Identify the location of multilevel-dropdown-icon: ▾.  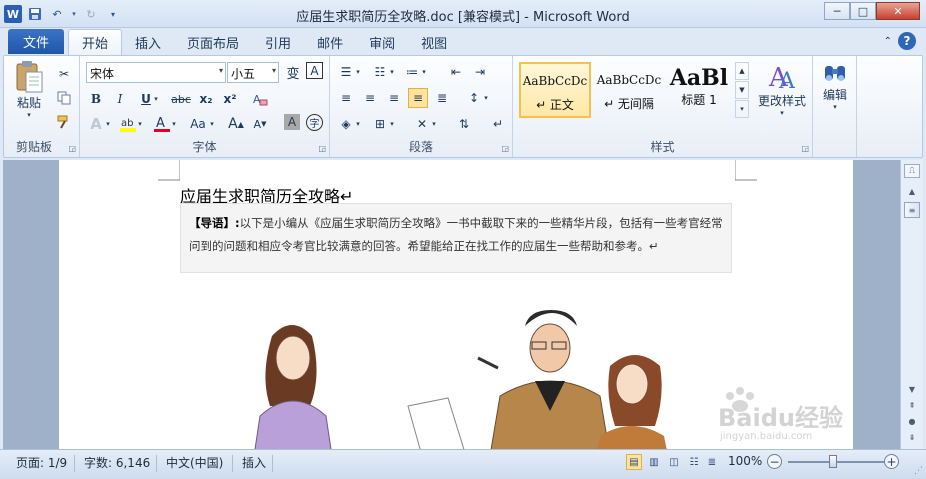
(424, 72).